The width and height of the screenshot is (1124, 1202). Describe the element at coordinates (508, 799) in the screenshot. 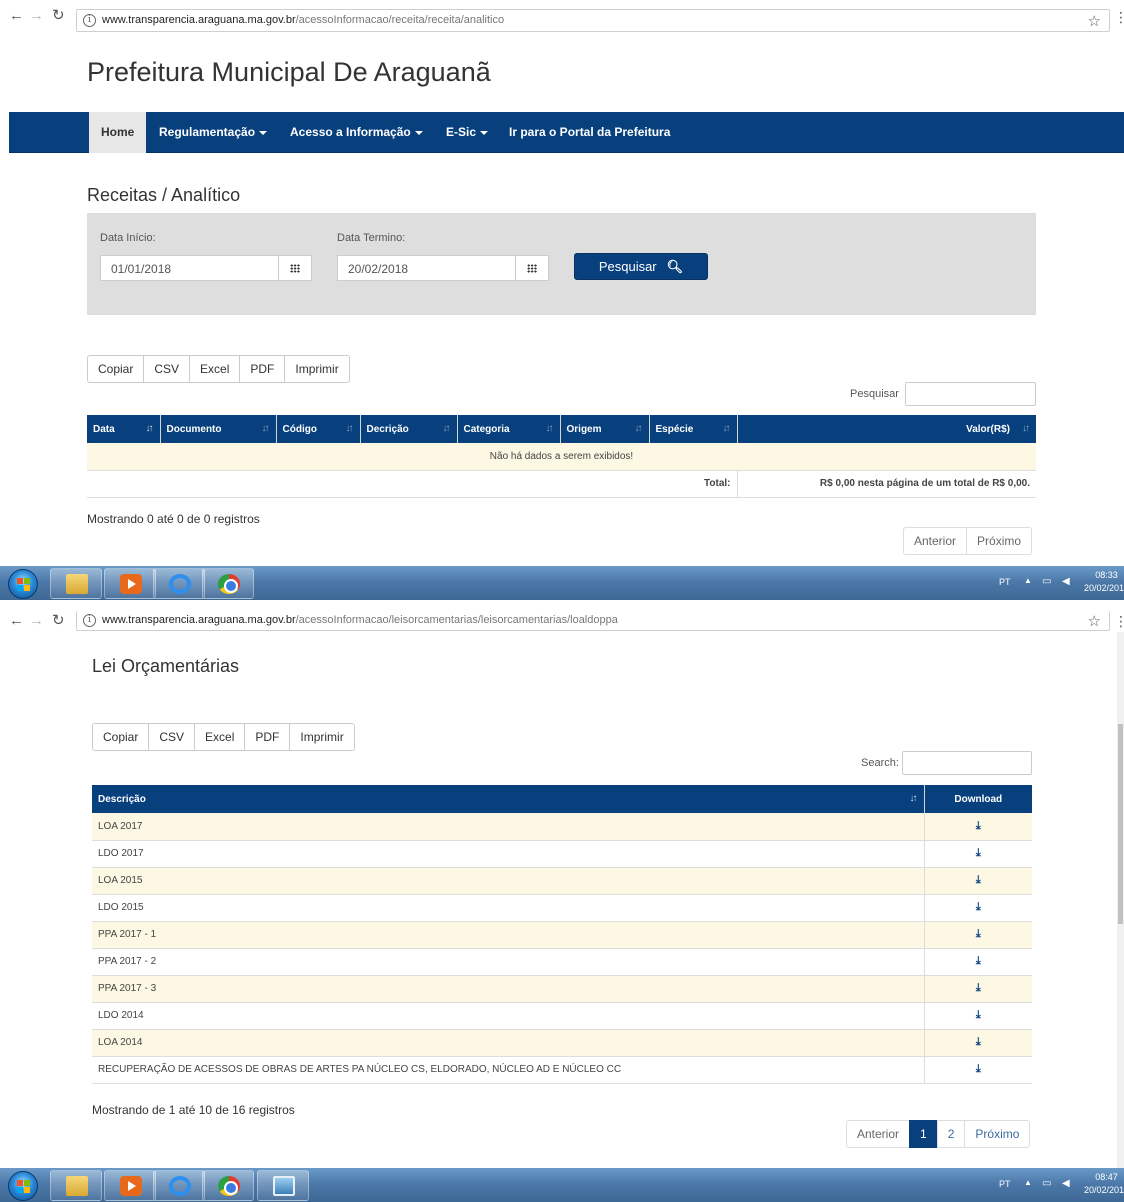

I see `col-header-descricao: Descrição ↓↑` at that location.